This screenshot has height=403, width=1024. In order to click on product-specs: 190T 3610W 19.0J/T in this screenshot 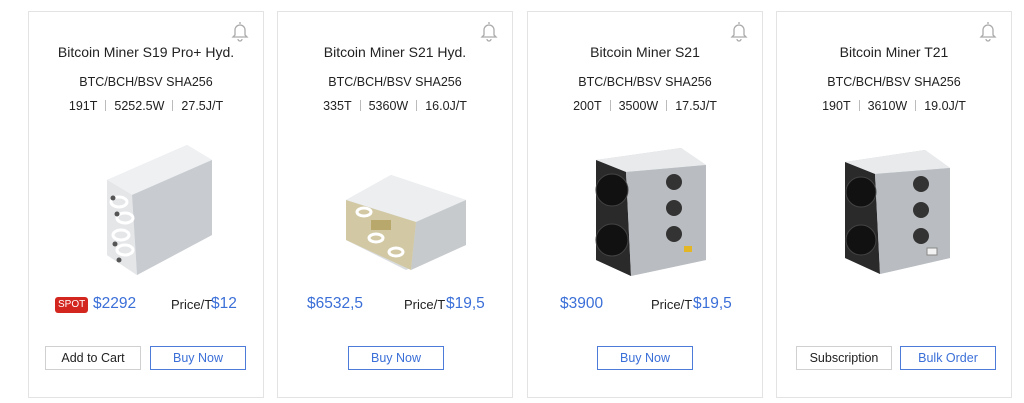, I will do `click(894, 106)`.